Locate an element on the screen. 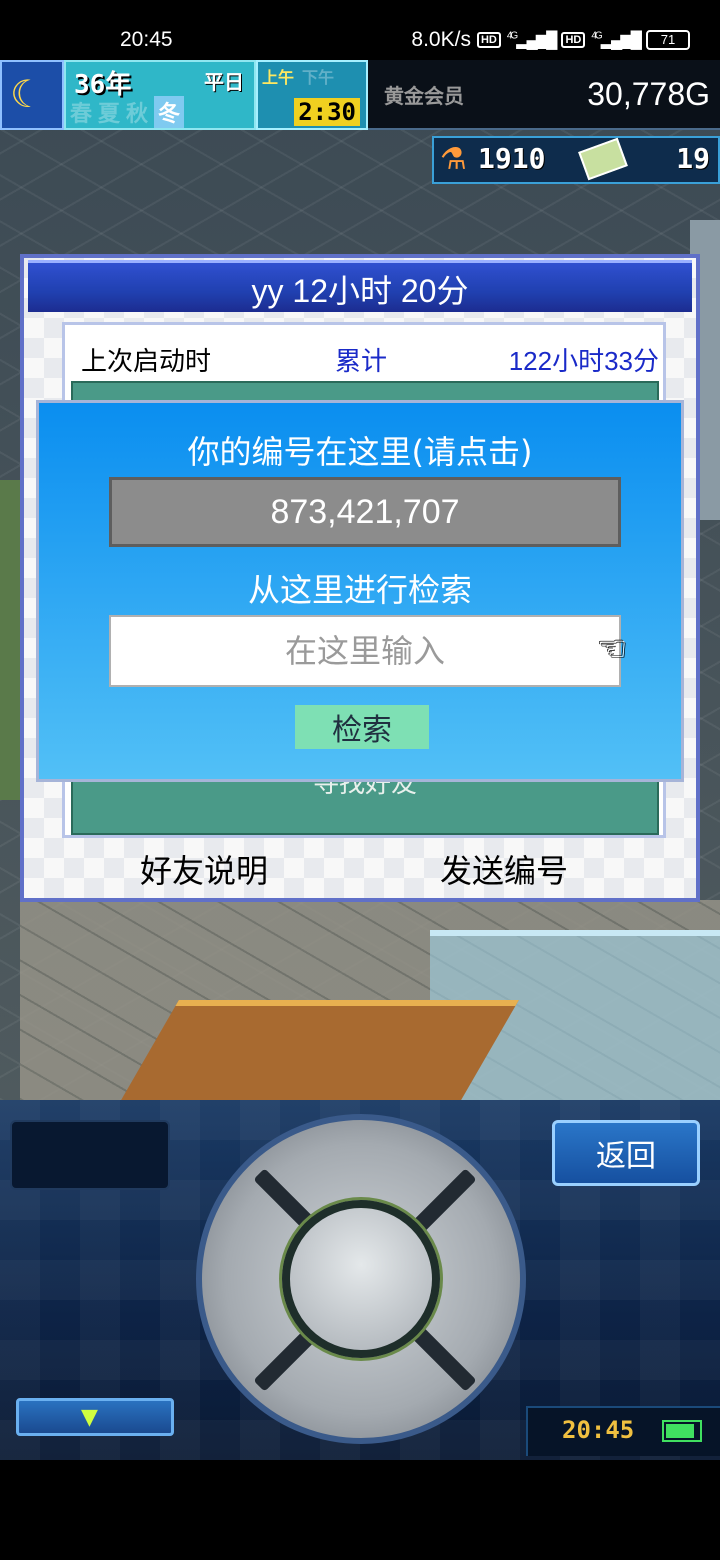  total-playtime: 122小时33分 is located at coordinates (583, 361).